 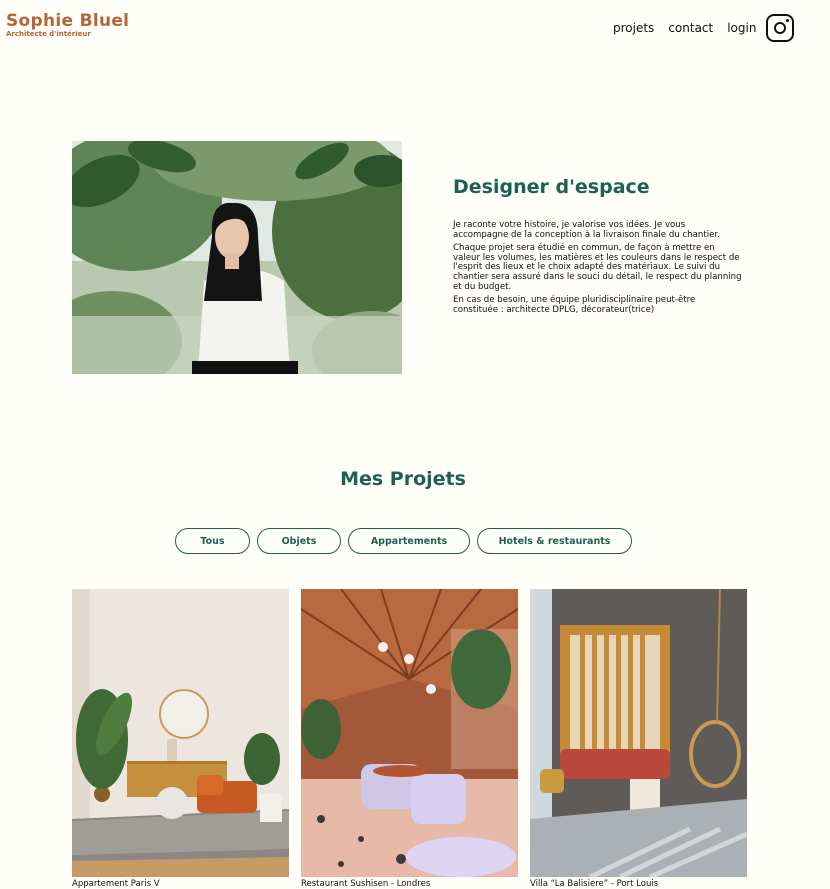 I want to click on gallery-item: Villa “La Balisiere” - Port Louis, so click(x=638, y=739).